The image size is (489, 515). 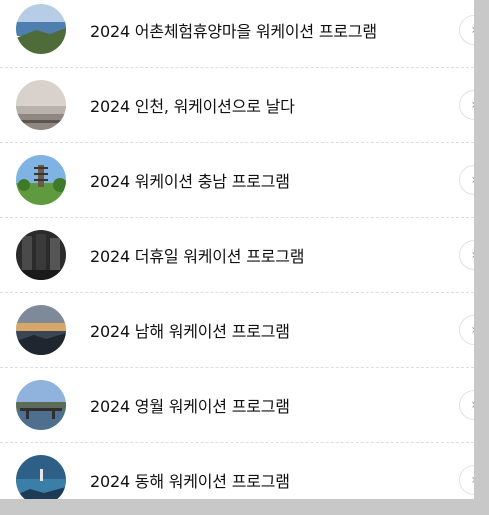 I want to click on item-title: 2024 더휴일 워케이션 프로그램, so click(x=197, y=256).